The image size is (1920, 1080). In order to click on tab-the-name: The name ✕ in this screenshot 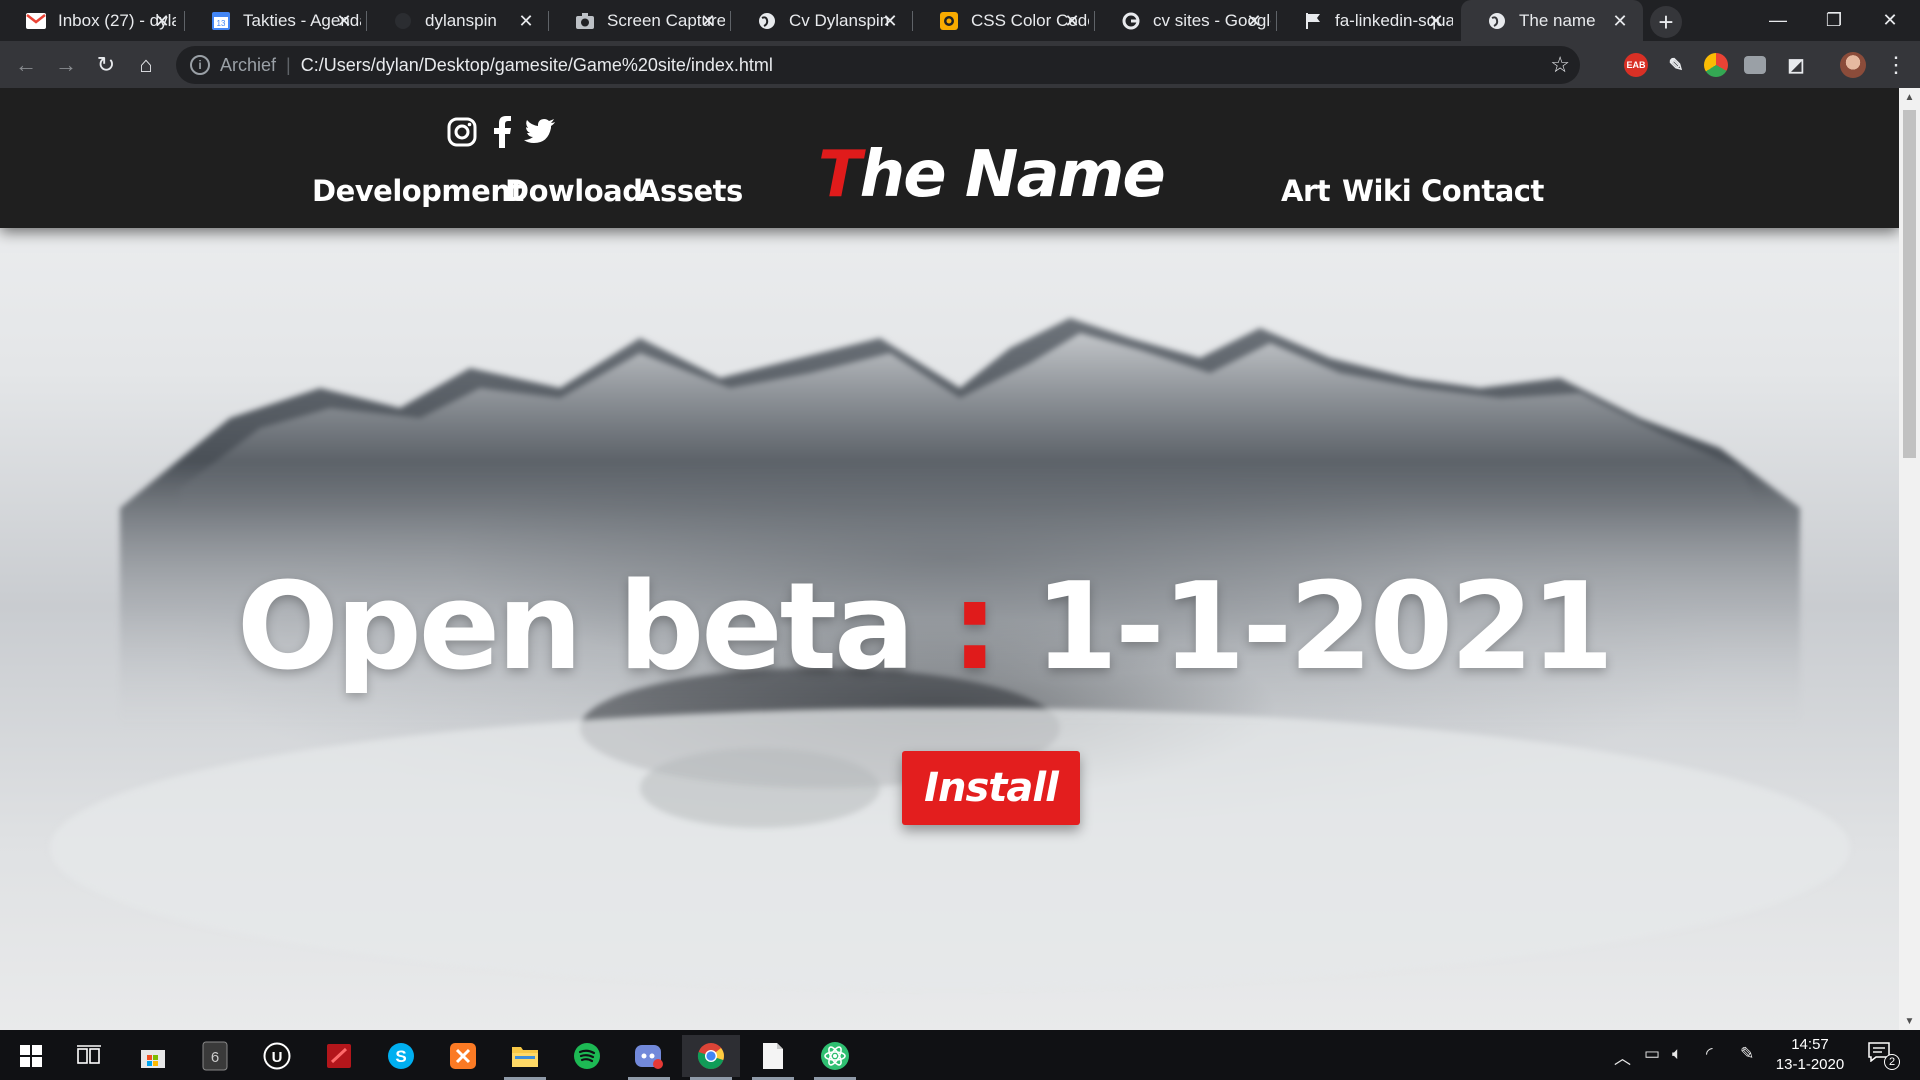, I will do `click(1552, 20)`.